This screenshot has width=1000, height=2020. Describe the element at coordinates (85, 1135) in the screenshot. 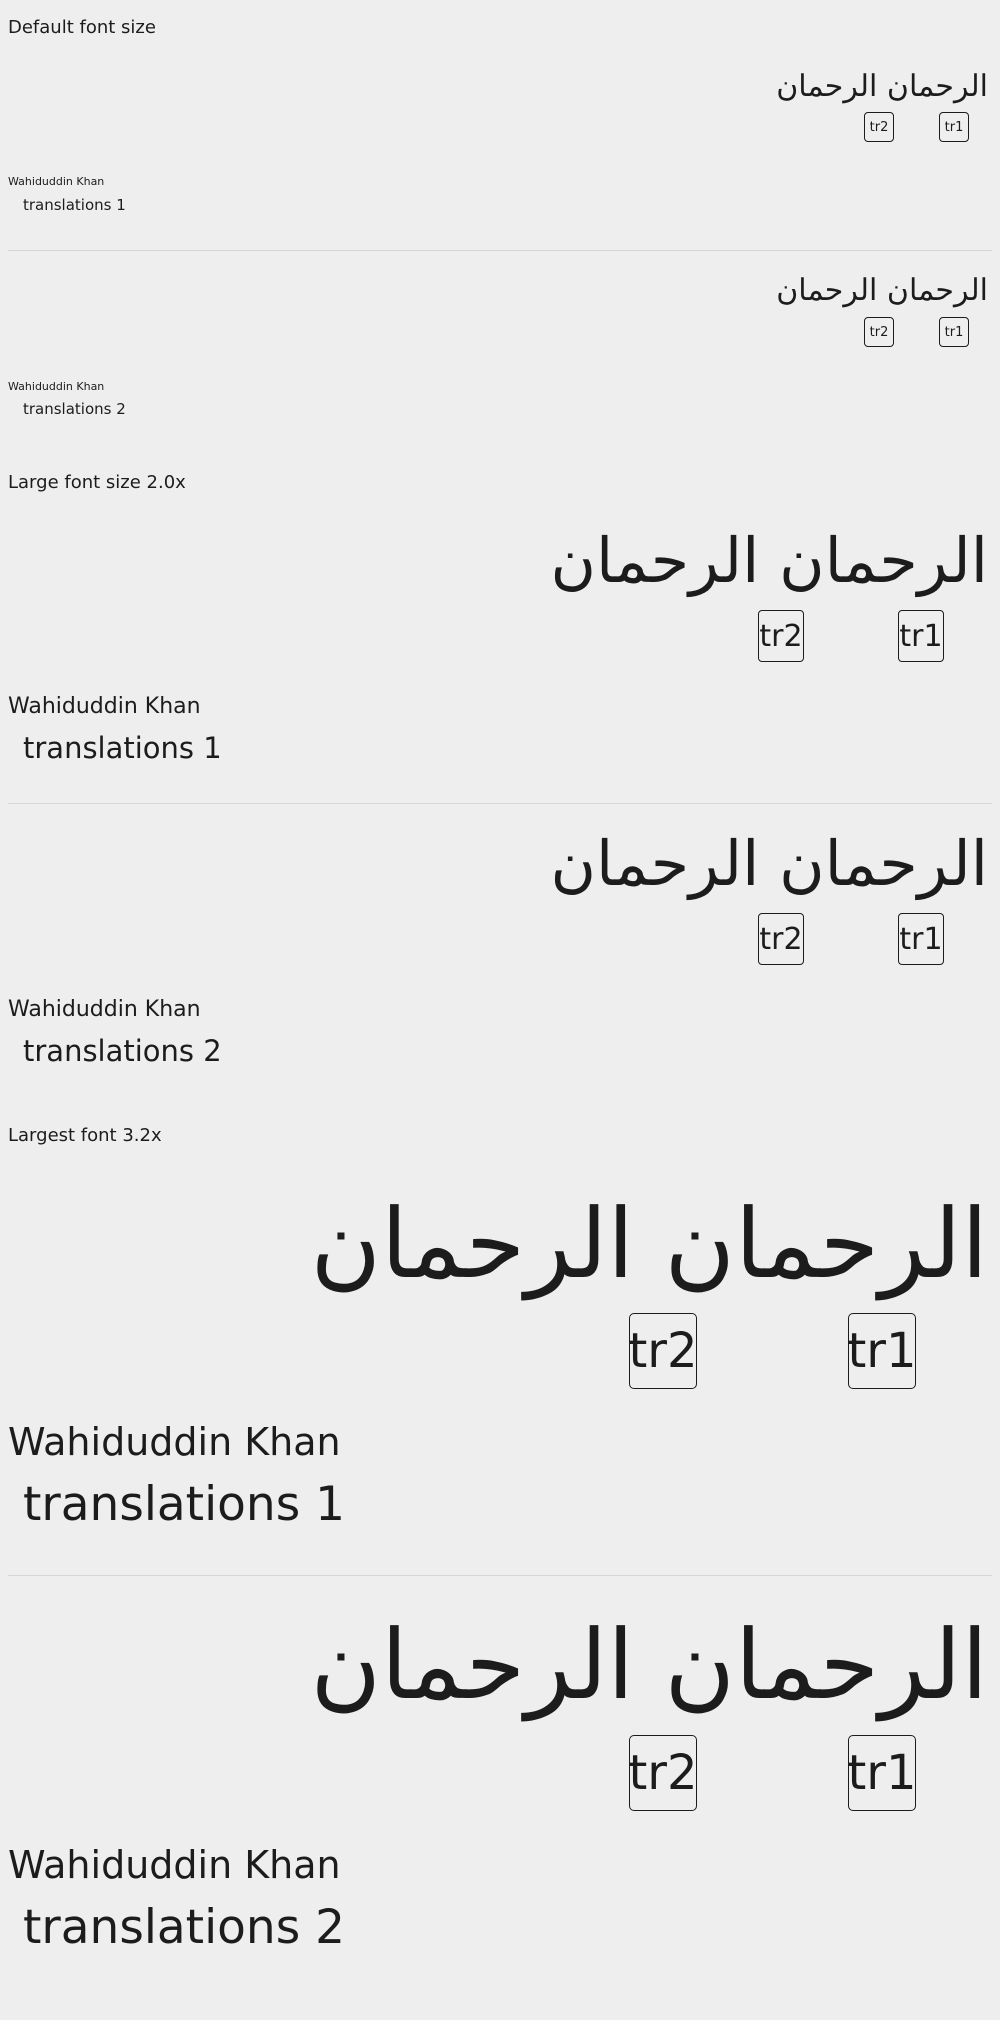

I see `section-heading: Largest font 3.2x` at that location.